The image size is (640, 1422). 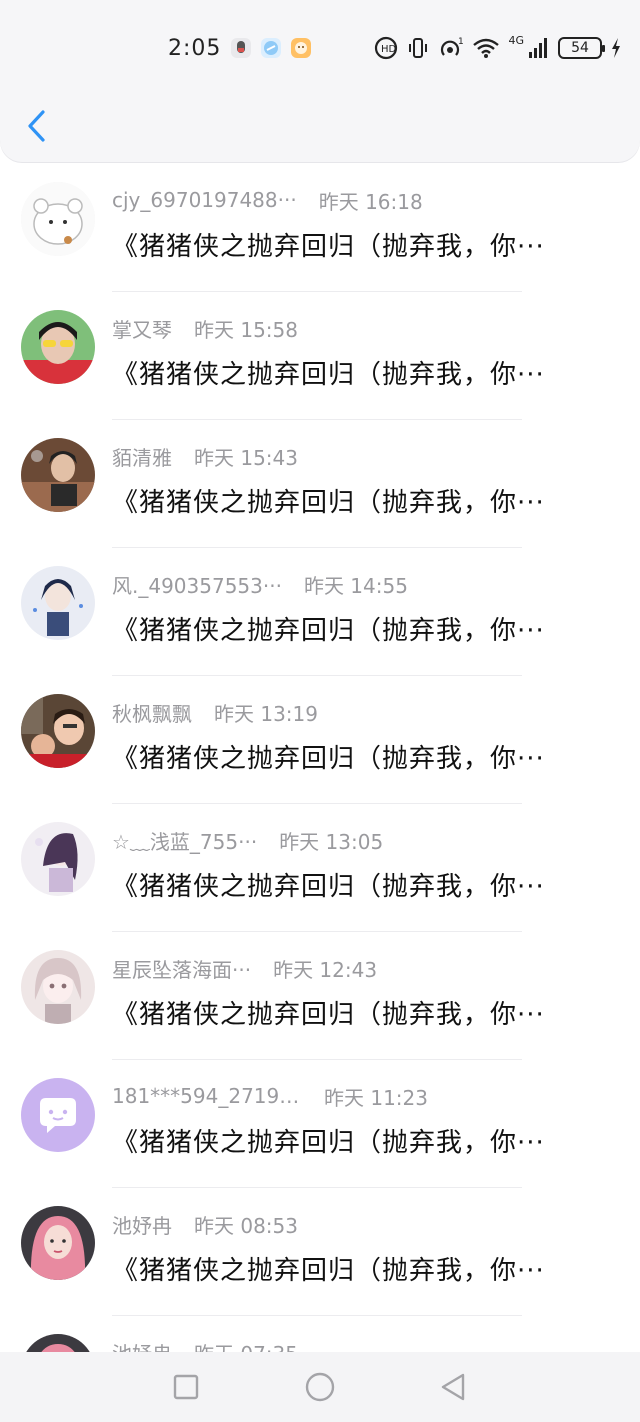 What do you see at coordinates (486, 48) in the screenshot?
I see `wifi-icon` at bounding box center [486, 48].